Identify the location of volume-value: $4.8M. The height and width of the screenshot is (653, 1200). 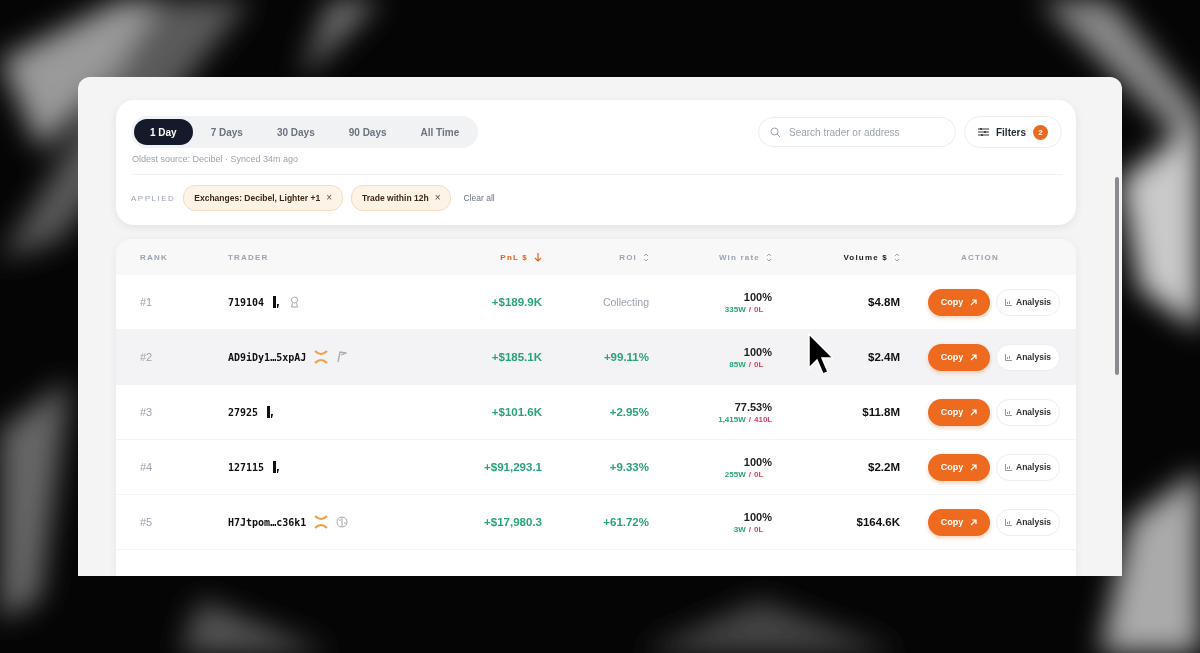
(884, 302).